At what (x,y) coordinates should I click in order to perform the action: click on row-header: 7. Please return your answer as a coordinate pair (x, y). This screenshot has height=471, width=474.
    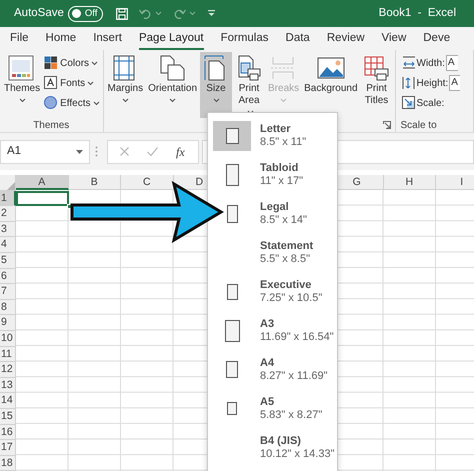
    Looking at the image, I should click on (8, 292).